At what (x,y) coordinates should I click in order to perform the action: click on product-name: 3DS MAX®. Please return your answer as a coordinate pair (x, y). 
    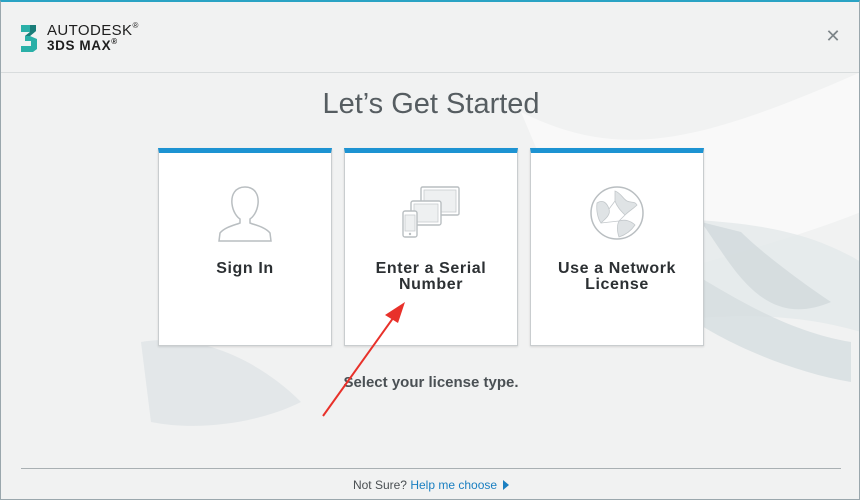
    Looking at the image, I should click on (82, 45).